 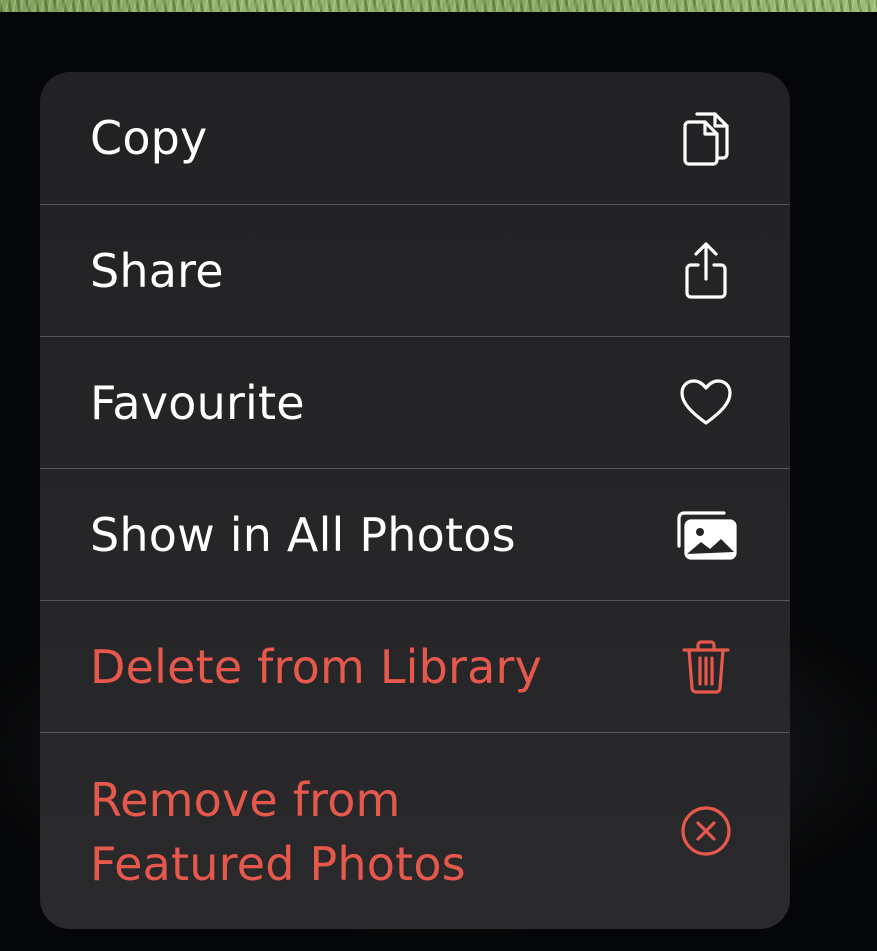 What do you see at coordinates (415, 270) in the screenshot?
I see `menu-item-share: Share` at bounding box center [415, 270].